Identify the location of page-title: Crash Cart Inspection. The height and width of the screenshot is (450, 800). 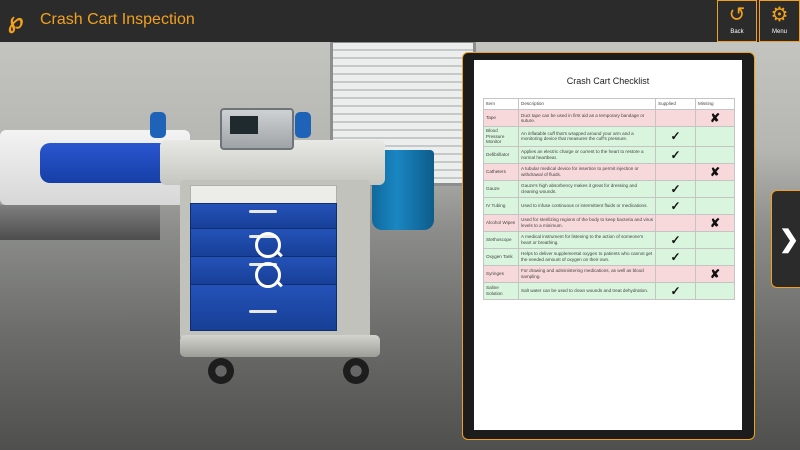
(117, 19).